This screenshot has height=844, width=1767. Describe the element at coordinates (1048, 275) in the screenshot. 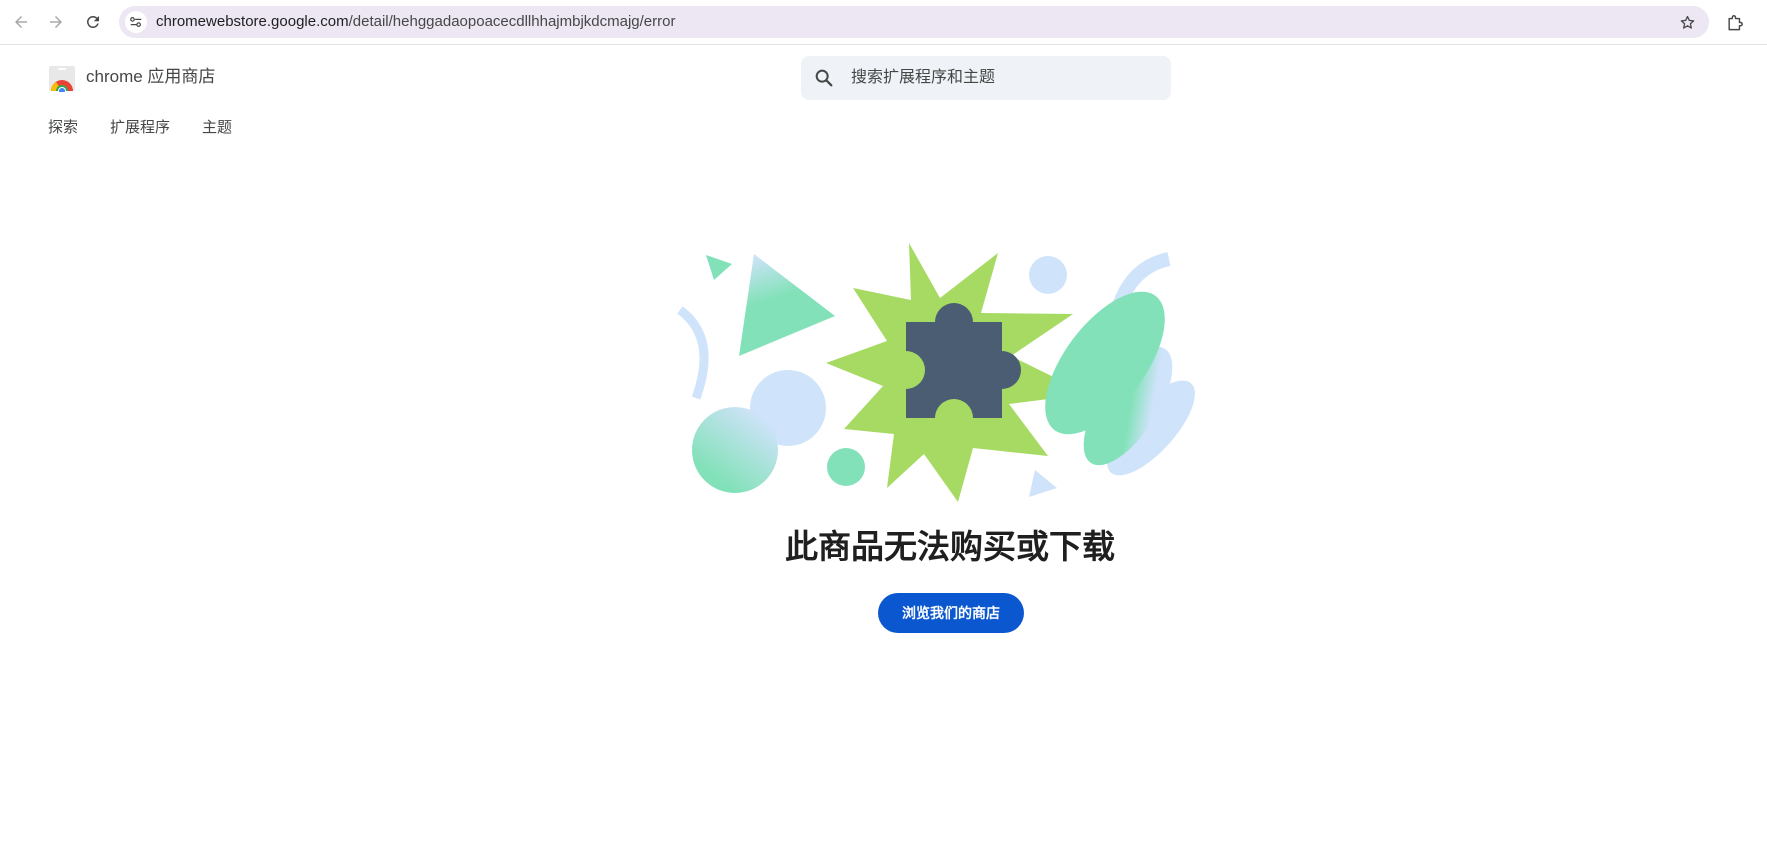

I see `top-right-circle` at that location.